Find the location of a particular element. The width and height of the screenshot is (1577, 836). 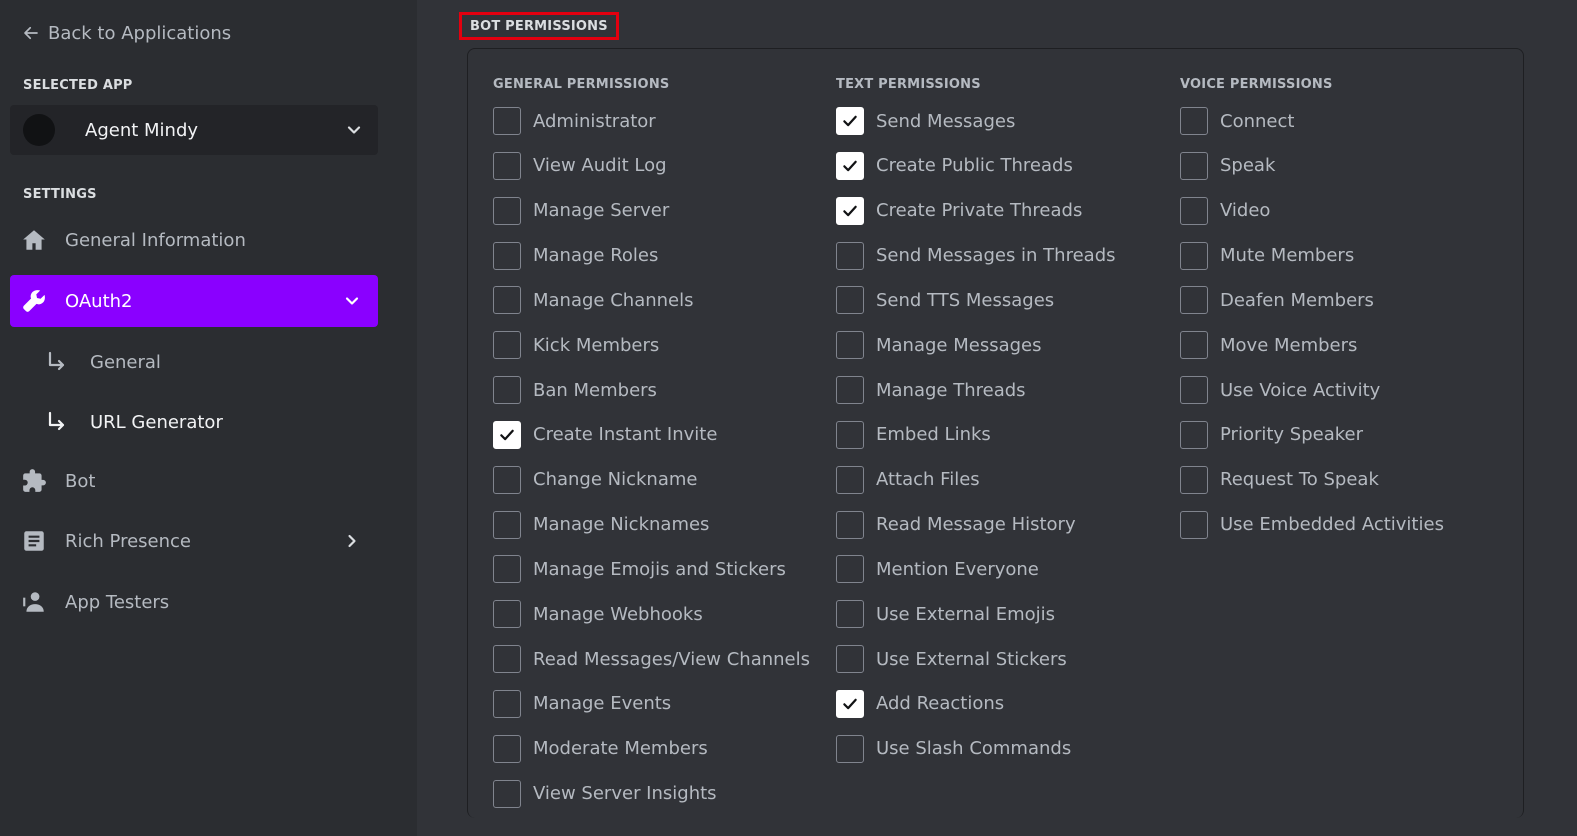

permission-row: Mention Everyone is located at coordinates (976, 569).